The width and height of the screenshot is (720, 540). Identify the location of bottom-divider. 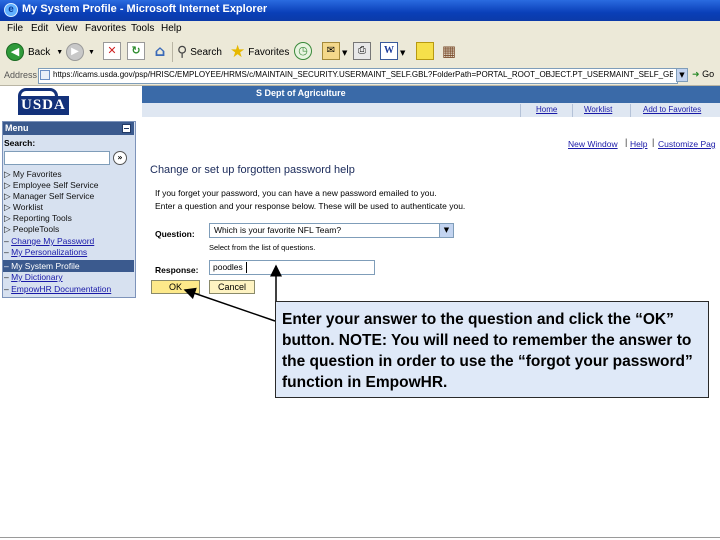
(360, 537).